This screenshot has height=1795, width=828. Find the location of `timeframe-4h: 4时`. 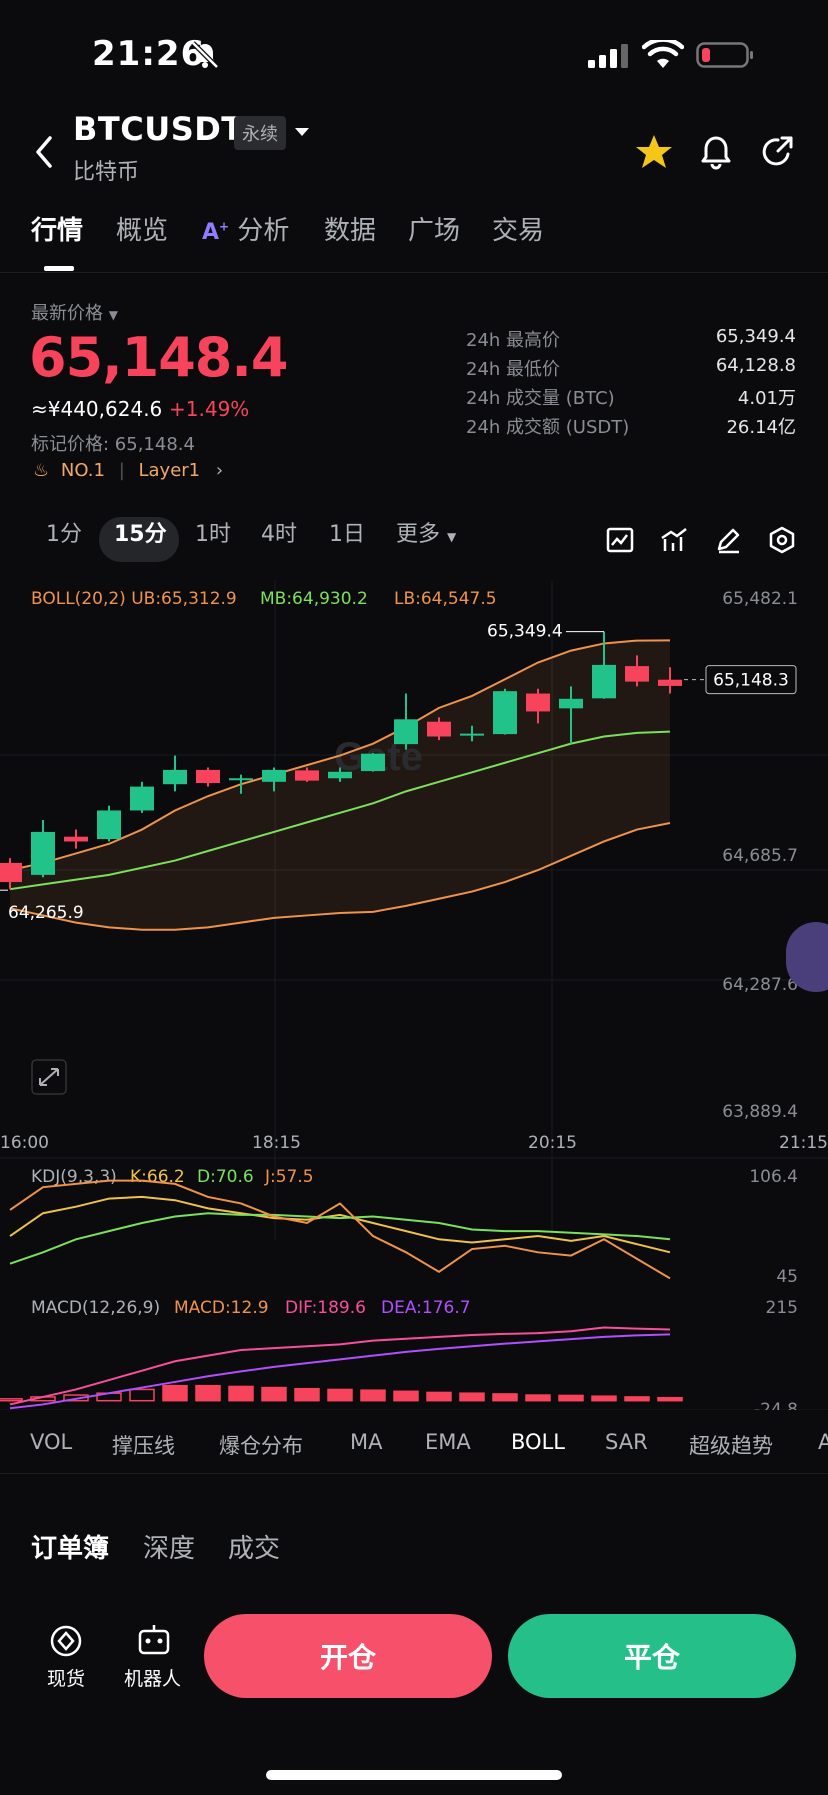

timeframe-4h: 4时 is located at coordinates (279, 532).